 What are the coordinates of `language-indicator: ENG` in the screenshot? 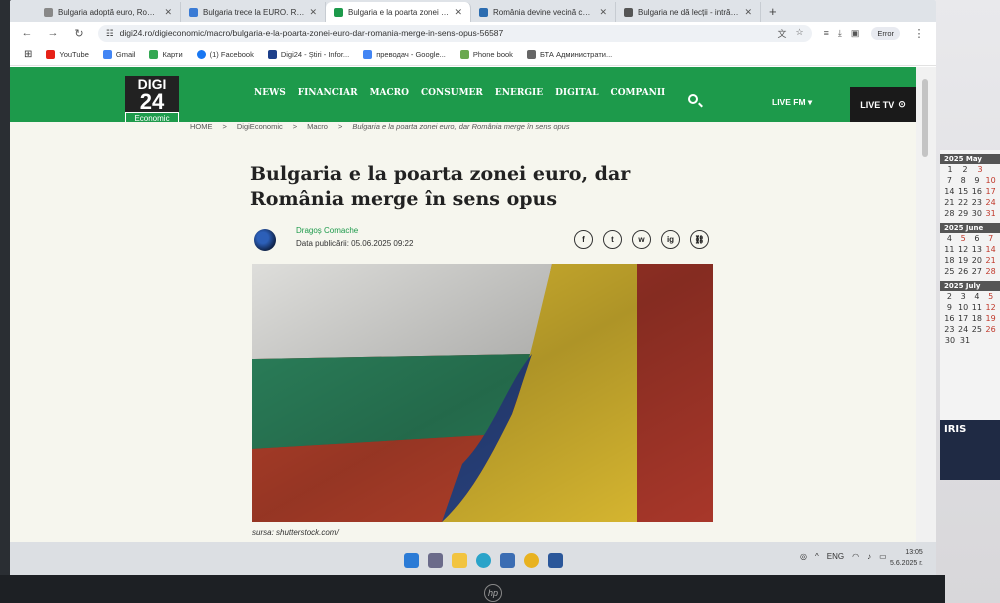 It's located at (835, 556).